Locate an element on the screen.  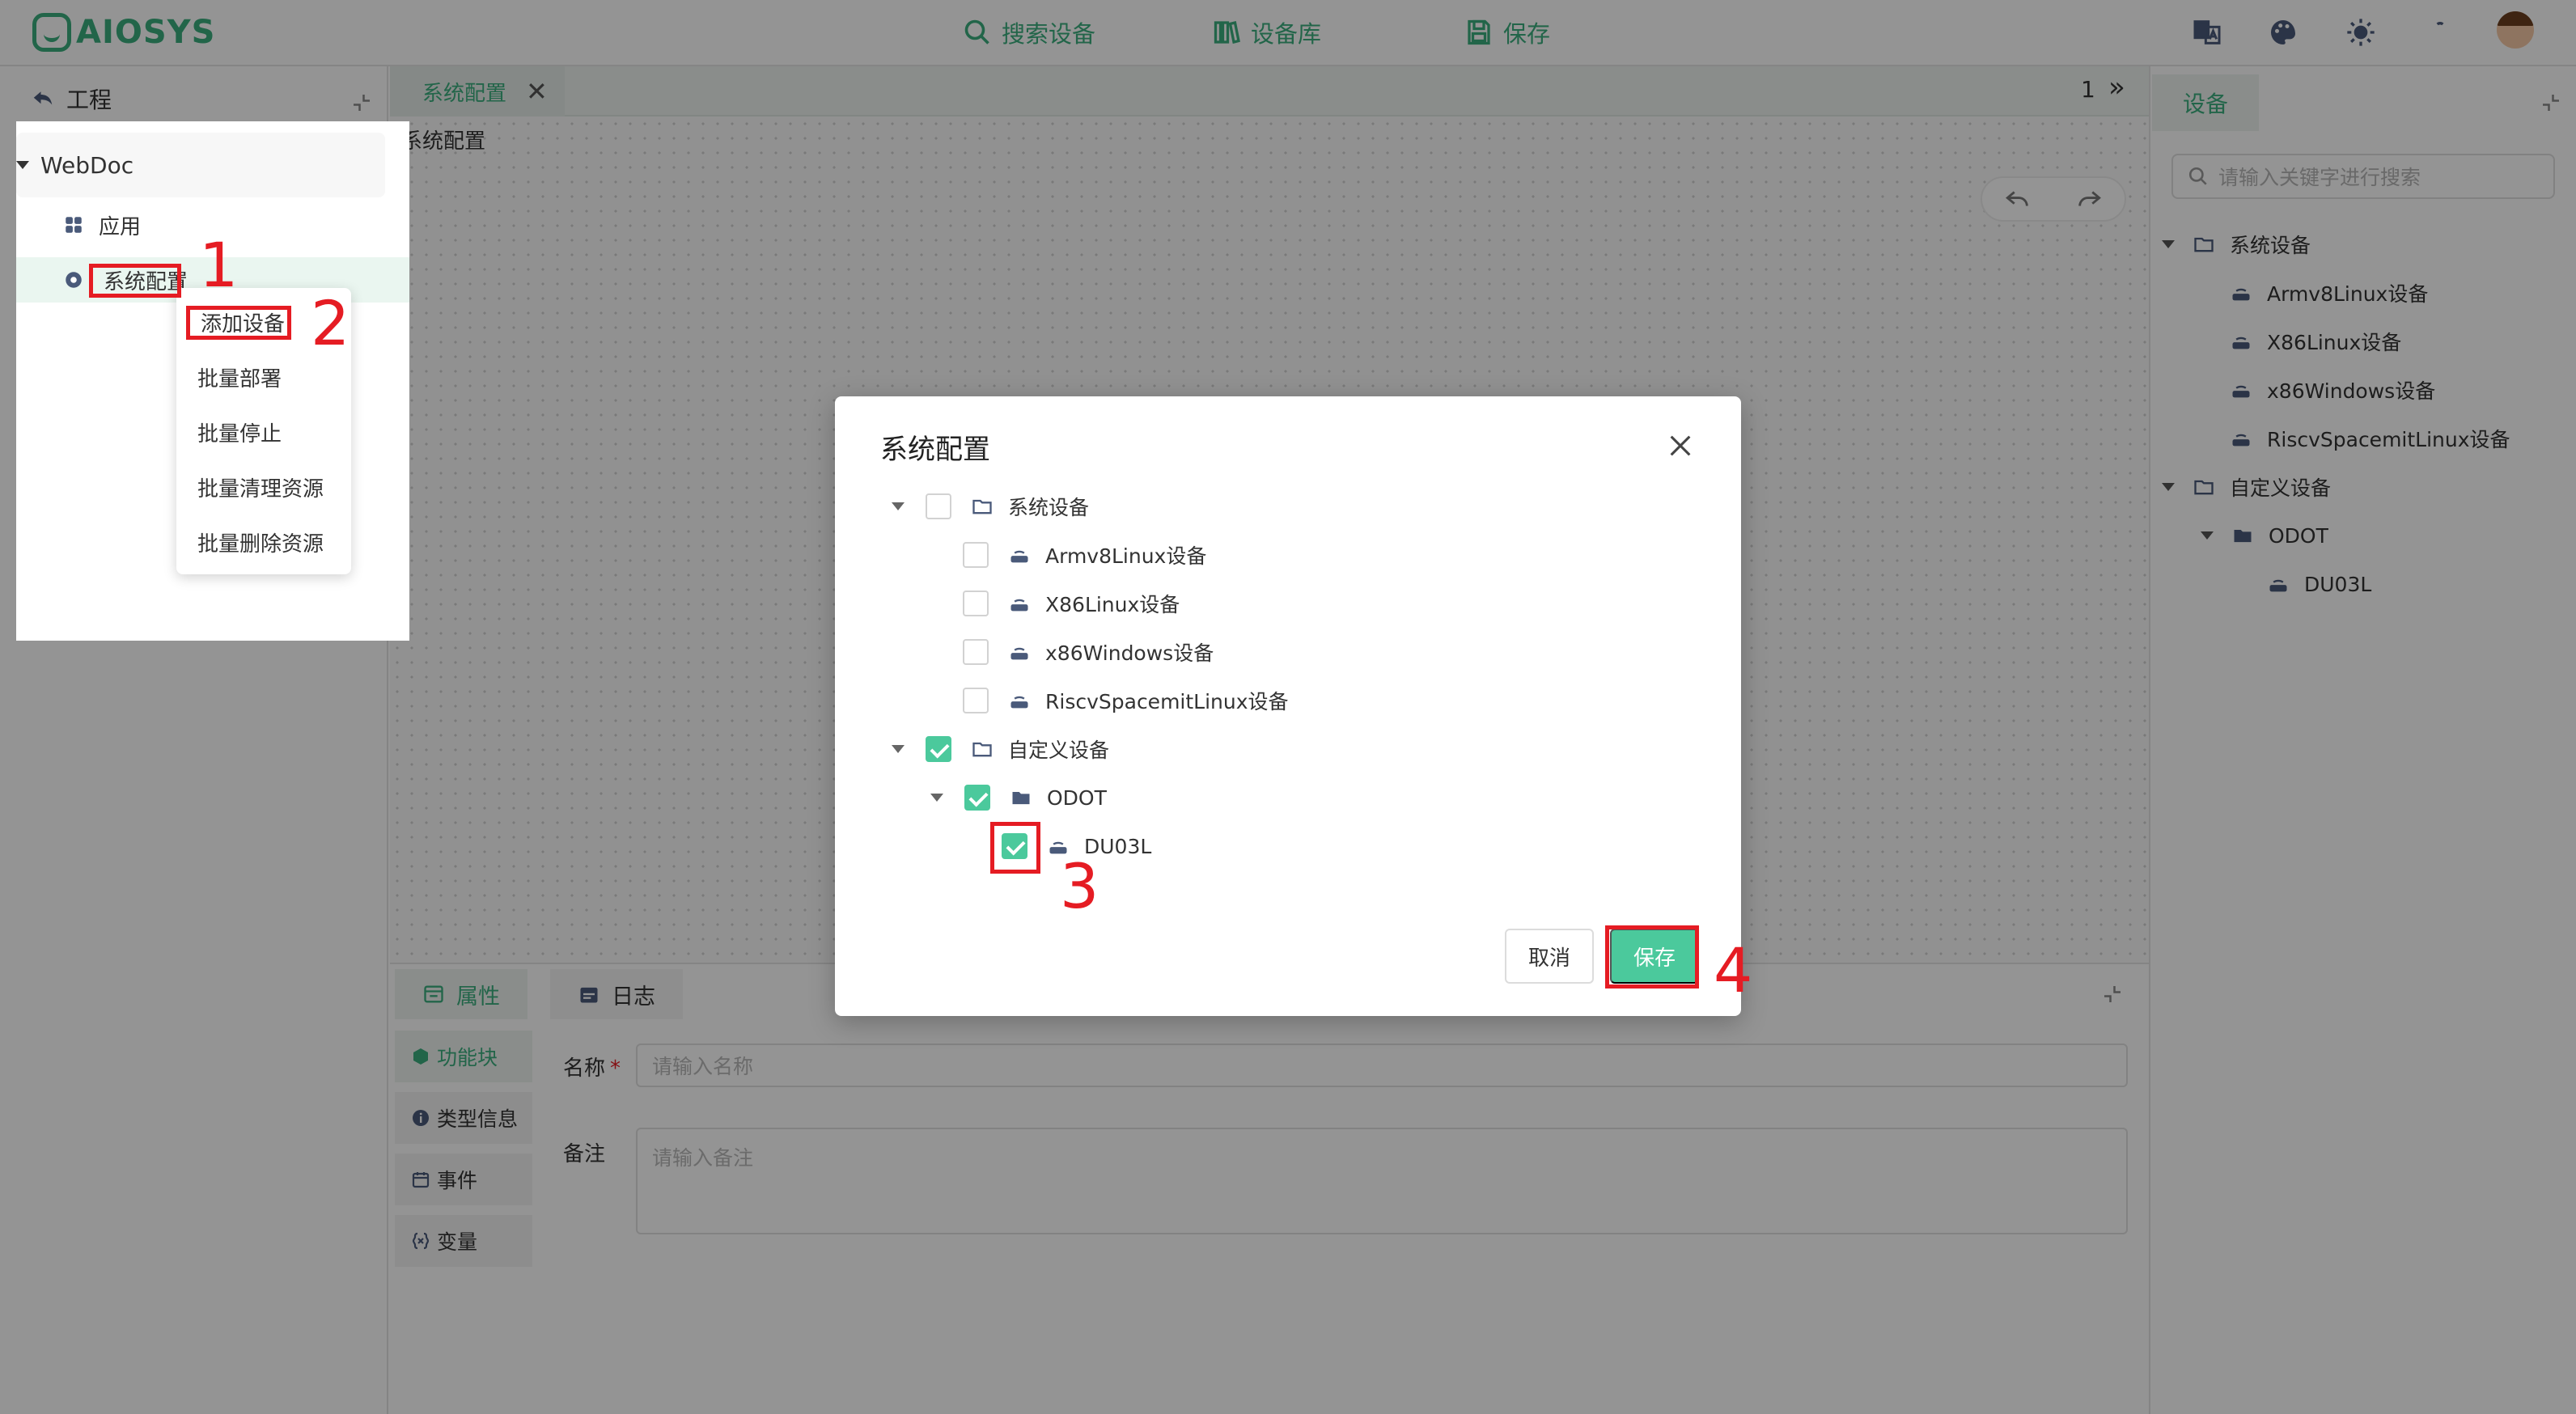
tree-root-webdoc-highlight: WebDoc is located at coordinates (200, 165).